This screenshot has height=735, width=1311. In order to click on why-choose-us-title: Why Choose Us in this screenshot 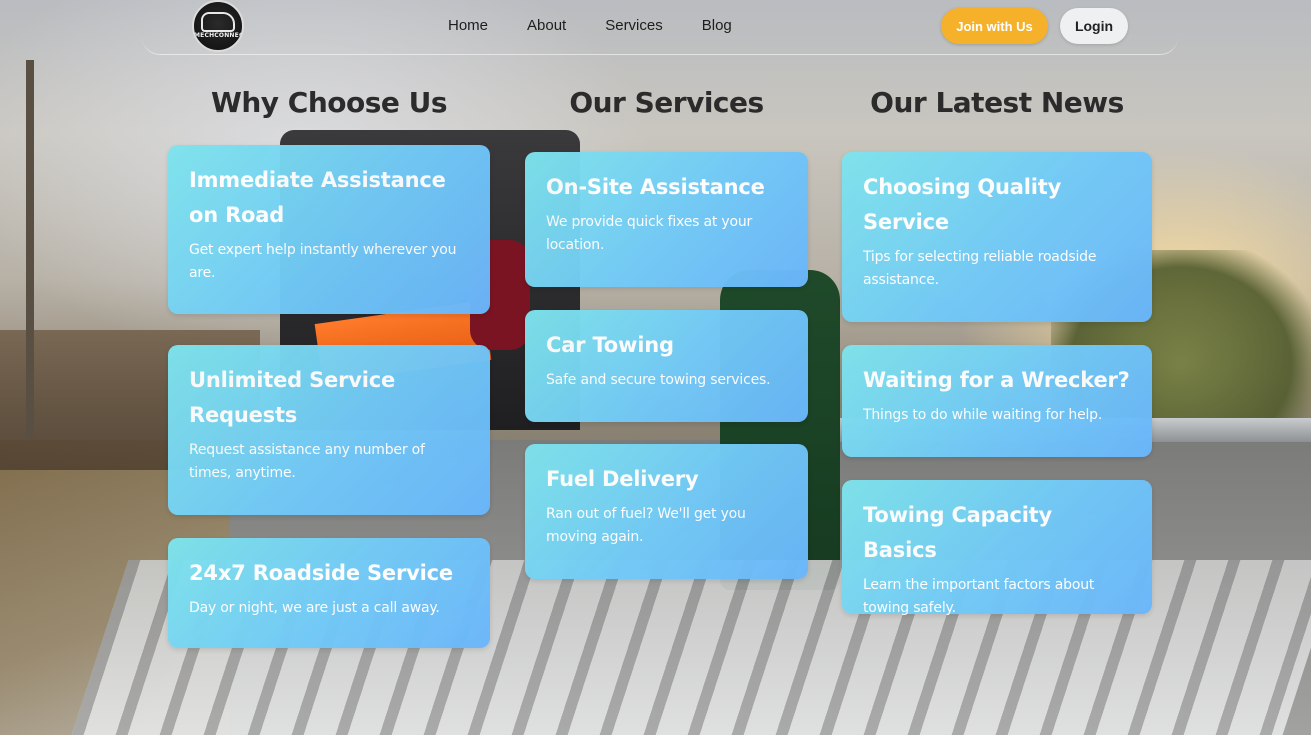, I will do `click(329, 102)`.